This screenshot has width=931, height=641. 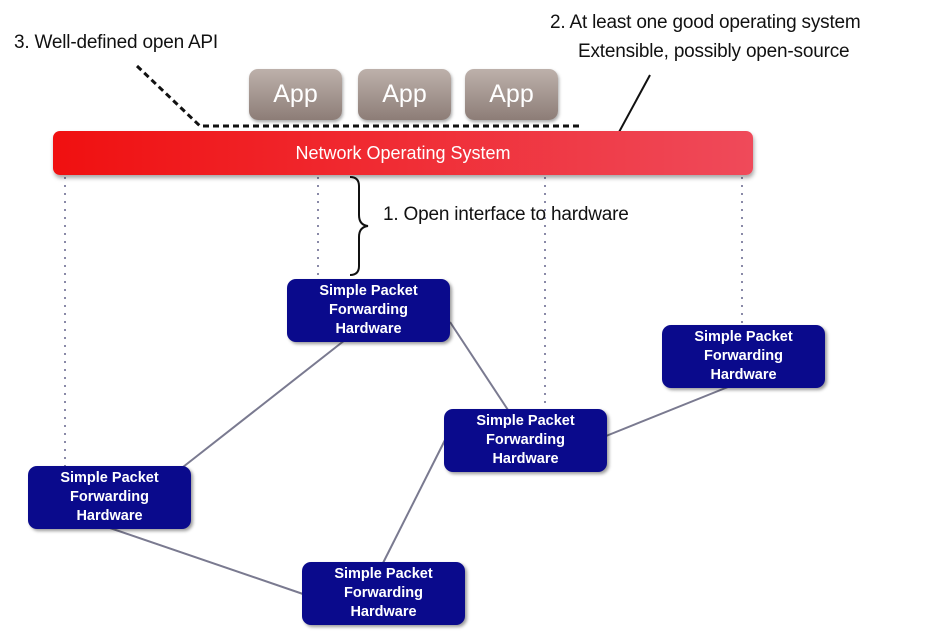 I want to click on annotation-os-line2: Extensible, possibly open-source, so click(x=714, y=51).